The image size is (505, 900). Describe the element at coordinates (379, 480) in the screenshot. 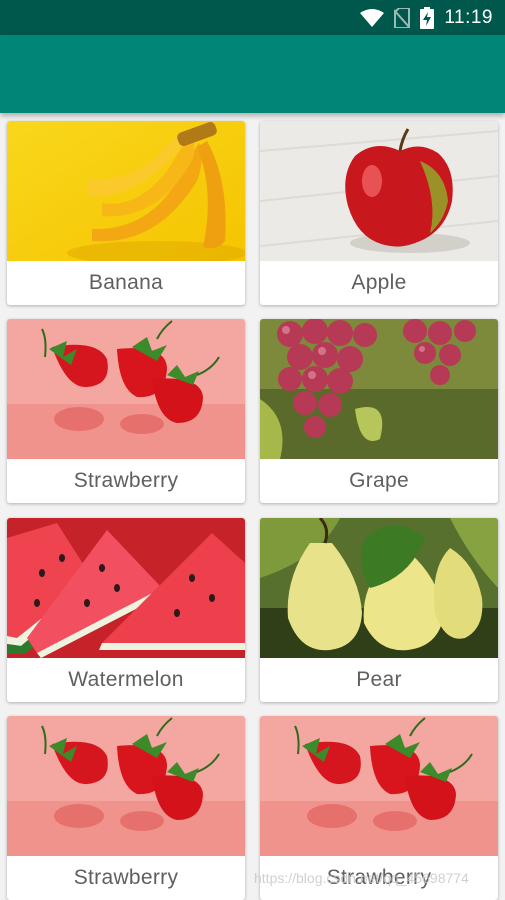

I see `fruit-label: Grape` at that location.